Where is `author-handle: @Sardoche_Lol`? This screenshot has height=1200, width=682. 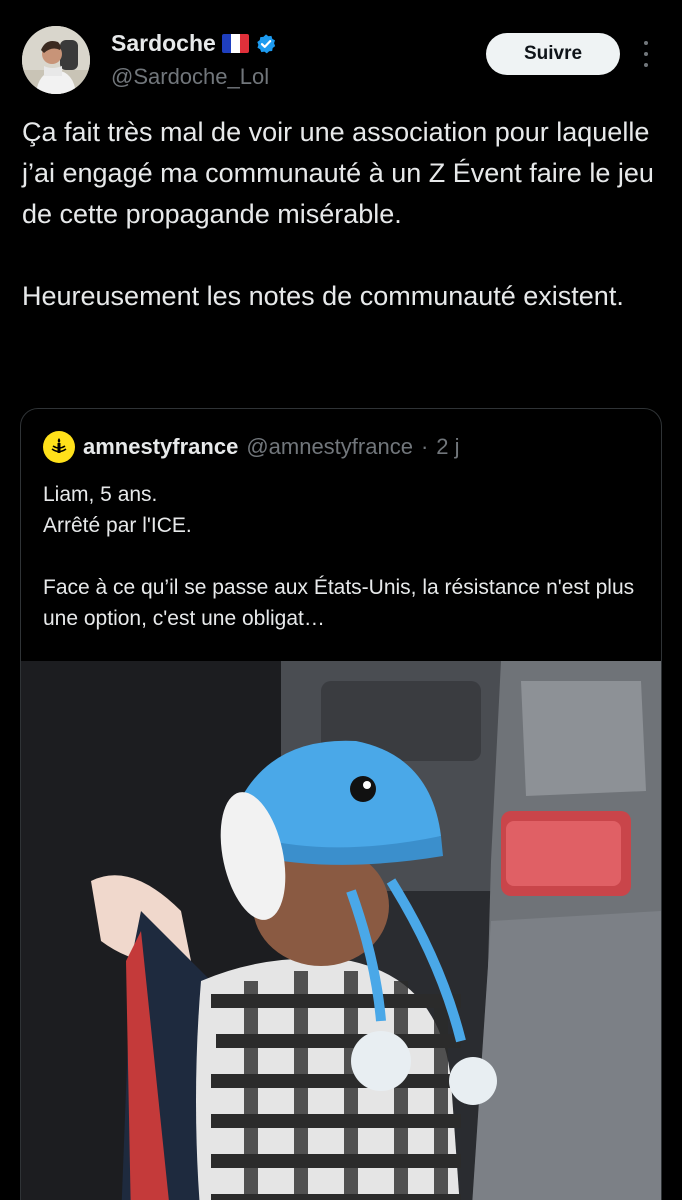 author-handle: @Sardoche_Lol is located at coordinates (190, 77).